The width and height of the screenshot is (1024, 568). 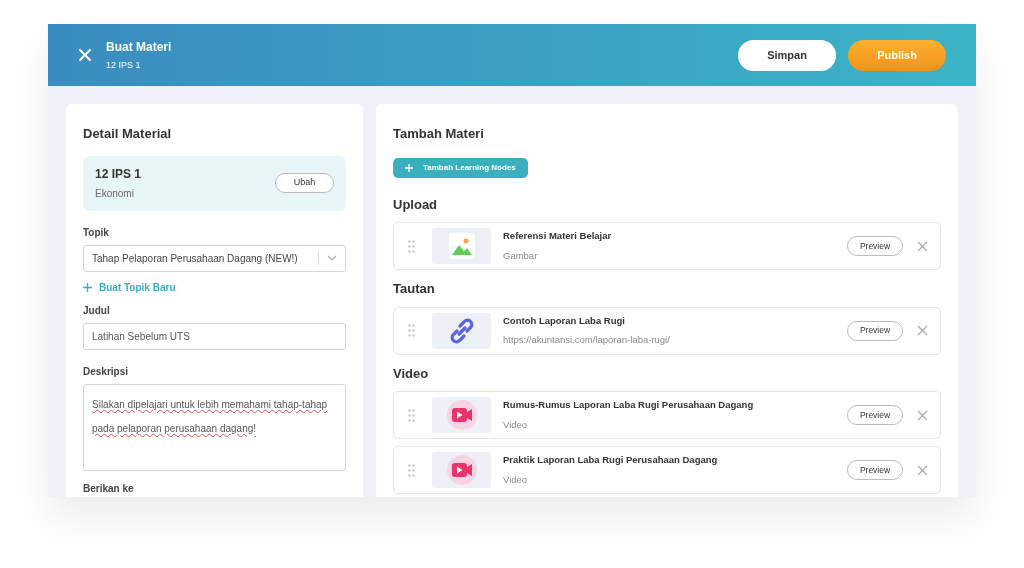 What do you see at coordinates (586, 340) in the screenshot?
I see `item-subtitle: https://akuntansi.com/laporan-laba-rugi/` at bounding box center [586, 340].